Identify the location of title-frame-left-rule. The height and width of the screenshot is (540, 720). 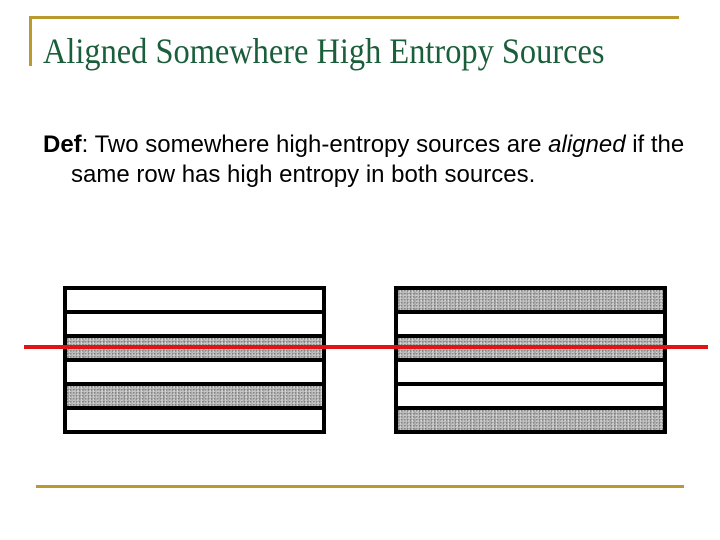
(30, 41).